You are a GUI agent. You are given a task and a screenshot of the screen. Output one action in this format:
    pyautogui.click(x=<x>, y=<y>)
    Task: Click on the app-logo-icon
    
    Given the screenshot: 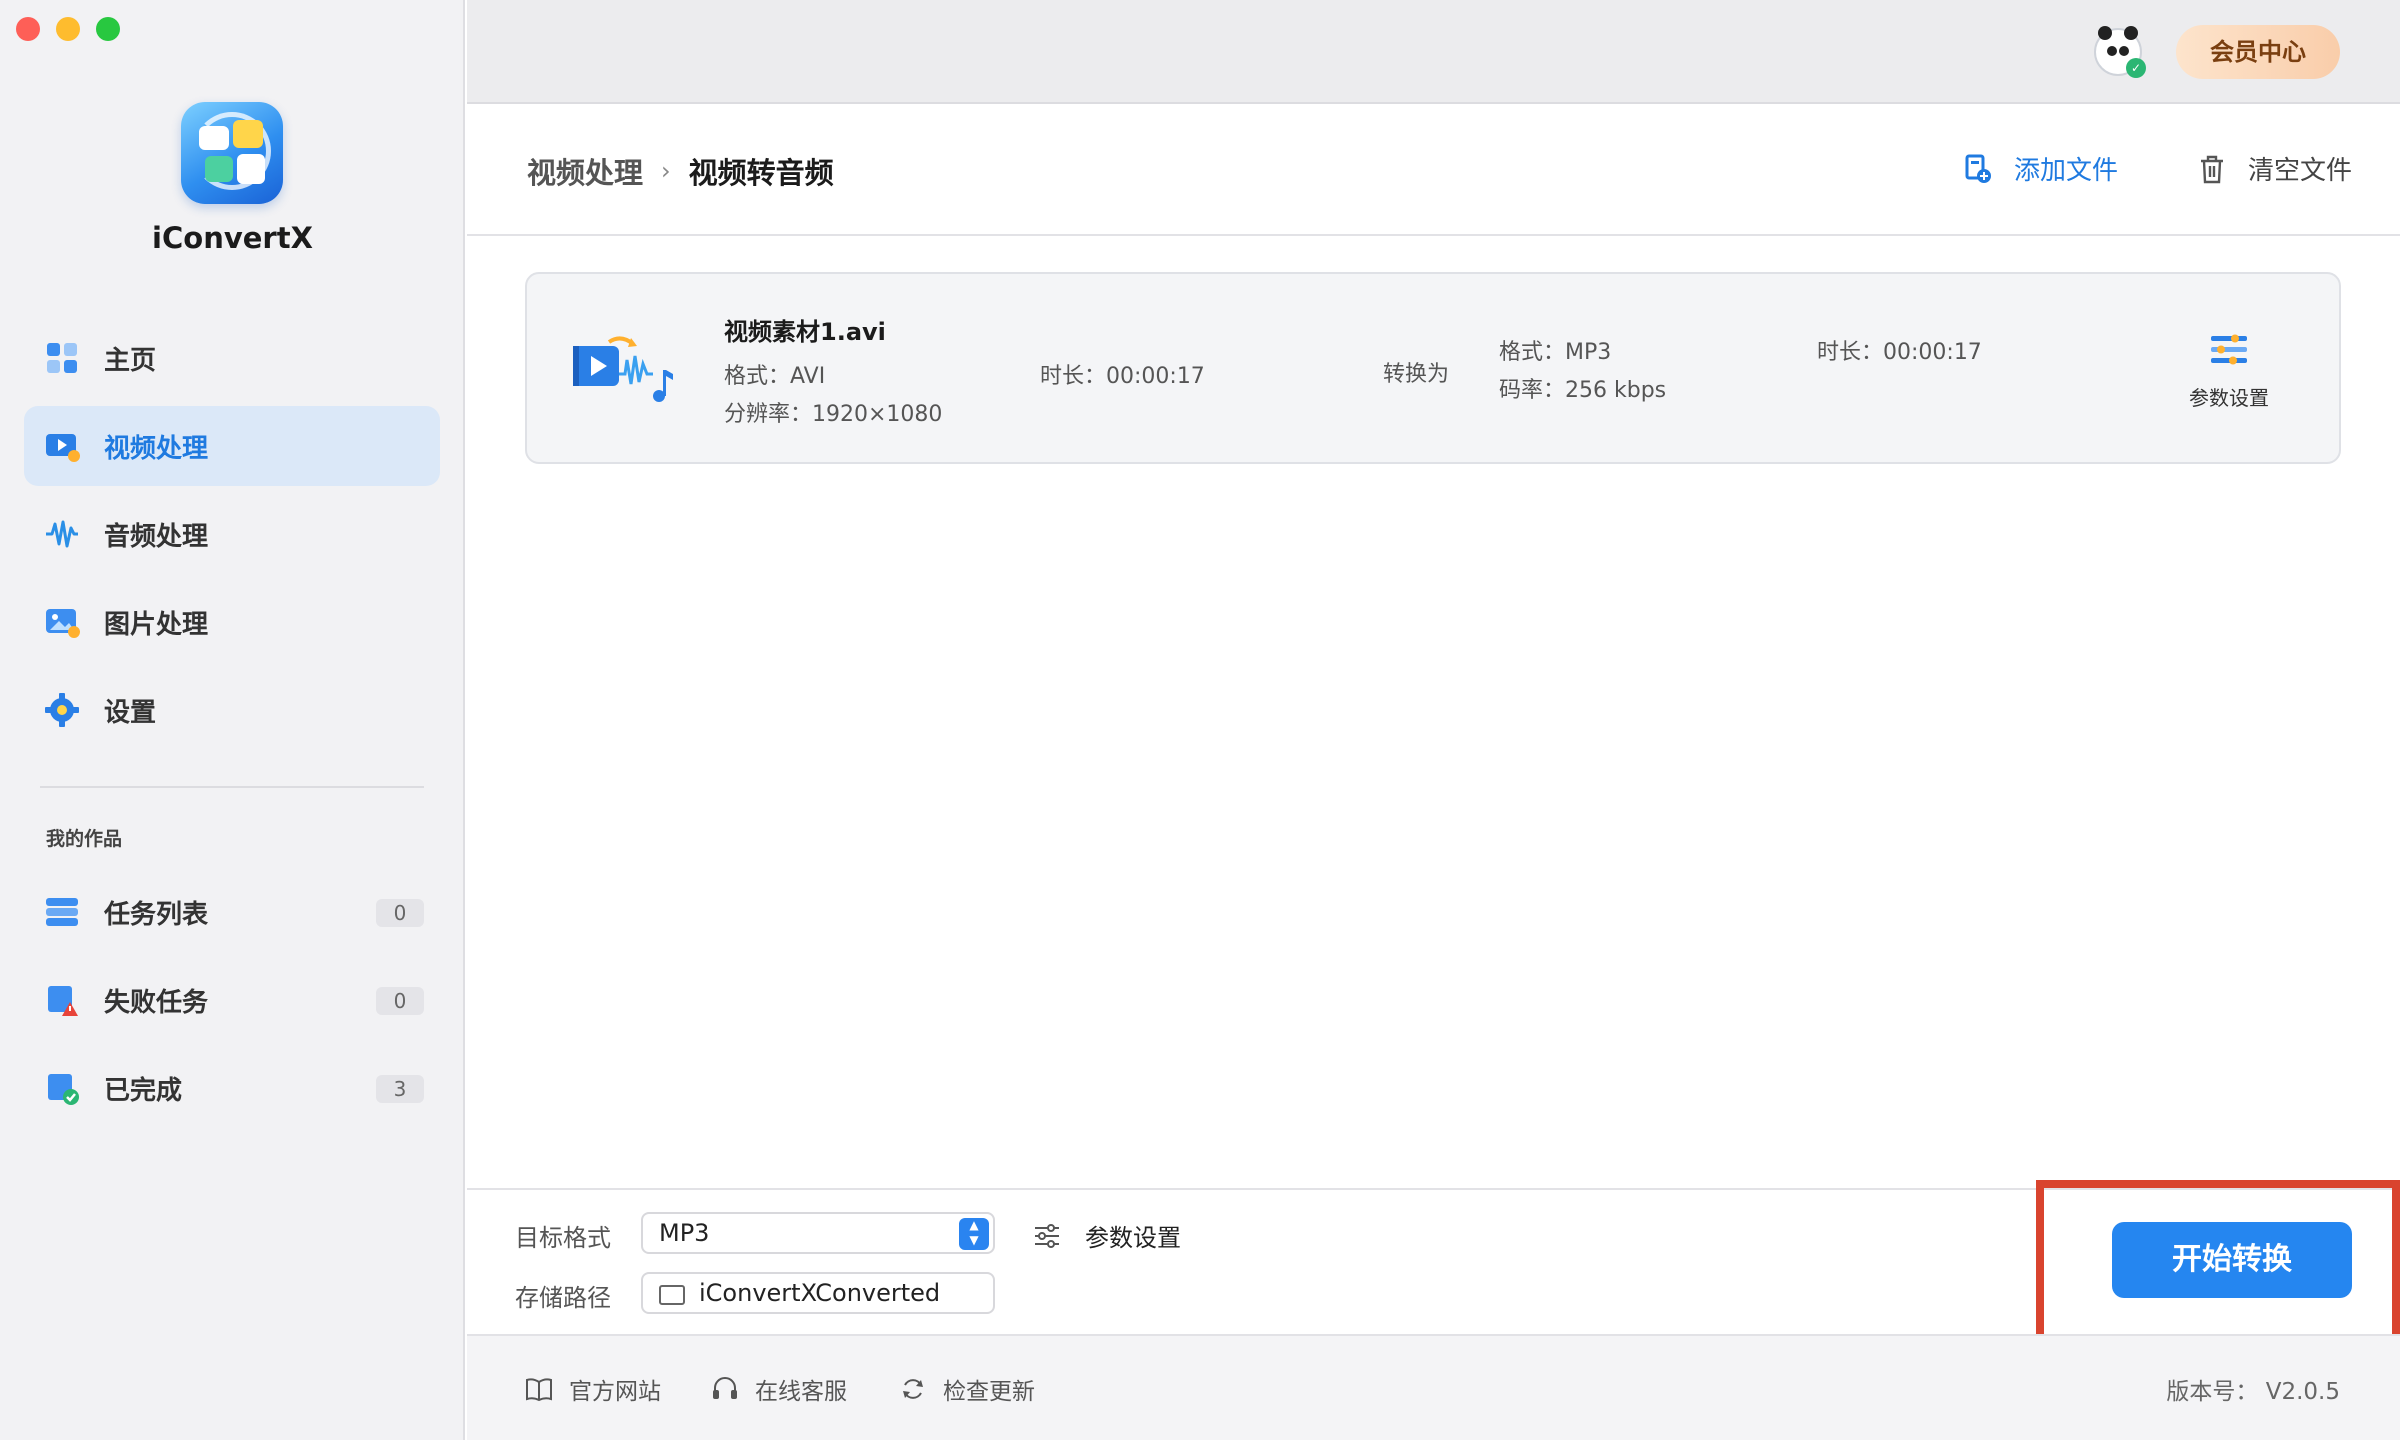 What is the action you would take?
    pyautogui.click(x=232, y=153)
    